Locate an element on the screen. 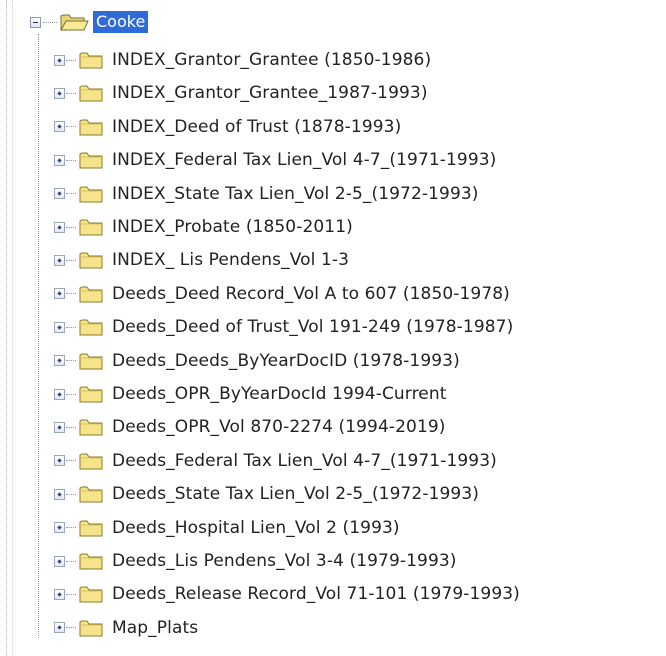 The width and height of the screenshot is (666, 656). tree-node: INDEX_Grantor_Grantee_1987-1993) is located at coordinates (241, 93).